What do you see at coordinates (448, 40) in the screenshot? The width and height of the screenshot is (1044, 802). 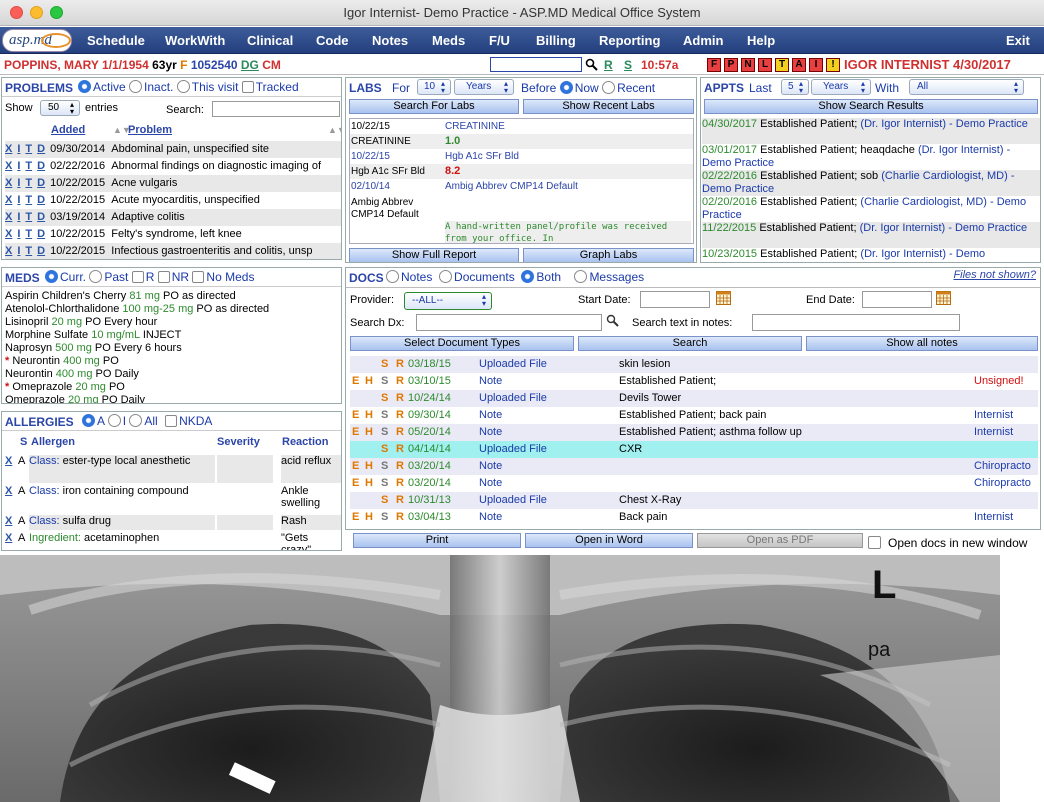 I see `menu-meds: Meds` at bounding box center [448, 40].